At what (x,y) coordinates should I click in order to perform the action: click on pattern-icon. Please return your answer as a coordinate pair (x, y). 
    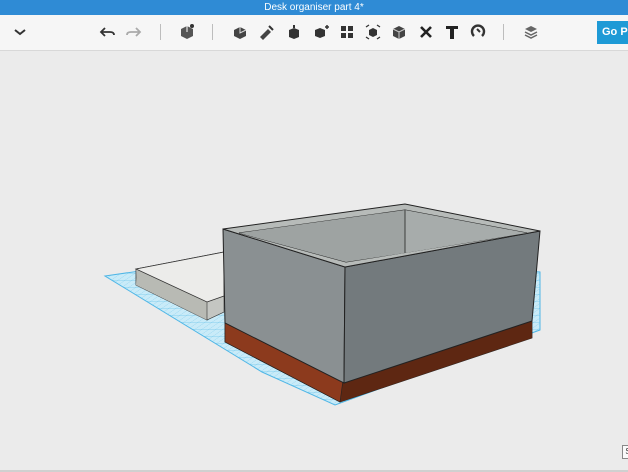
    Looking at the image, I should click on (321, 32).